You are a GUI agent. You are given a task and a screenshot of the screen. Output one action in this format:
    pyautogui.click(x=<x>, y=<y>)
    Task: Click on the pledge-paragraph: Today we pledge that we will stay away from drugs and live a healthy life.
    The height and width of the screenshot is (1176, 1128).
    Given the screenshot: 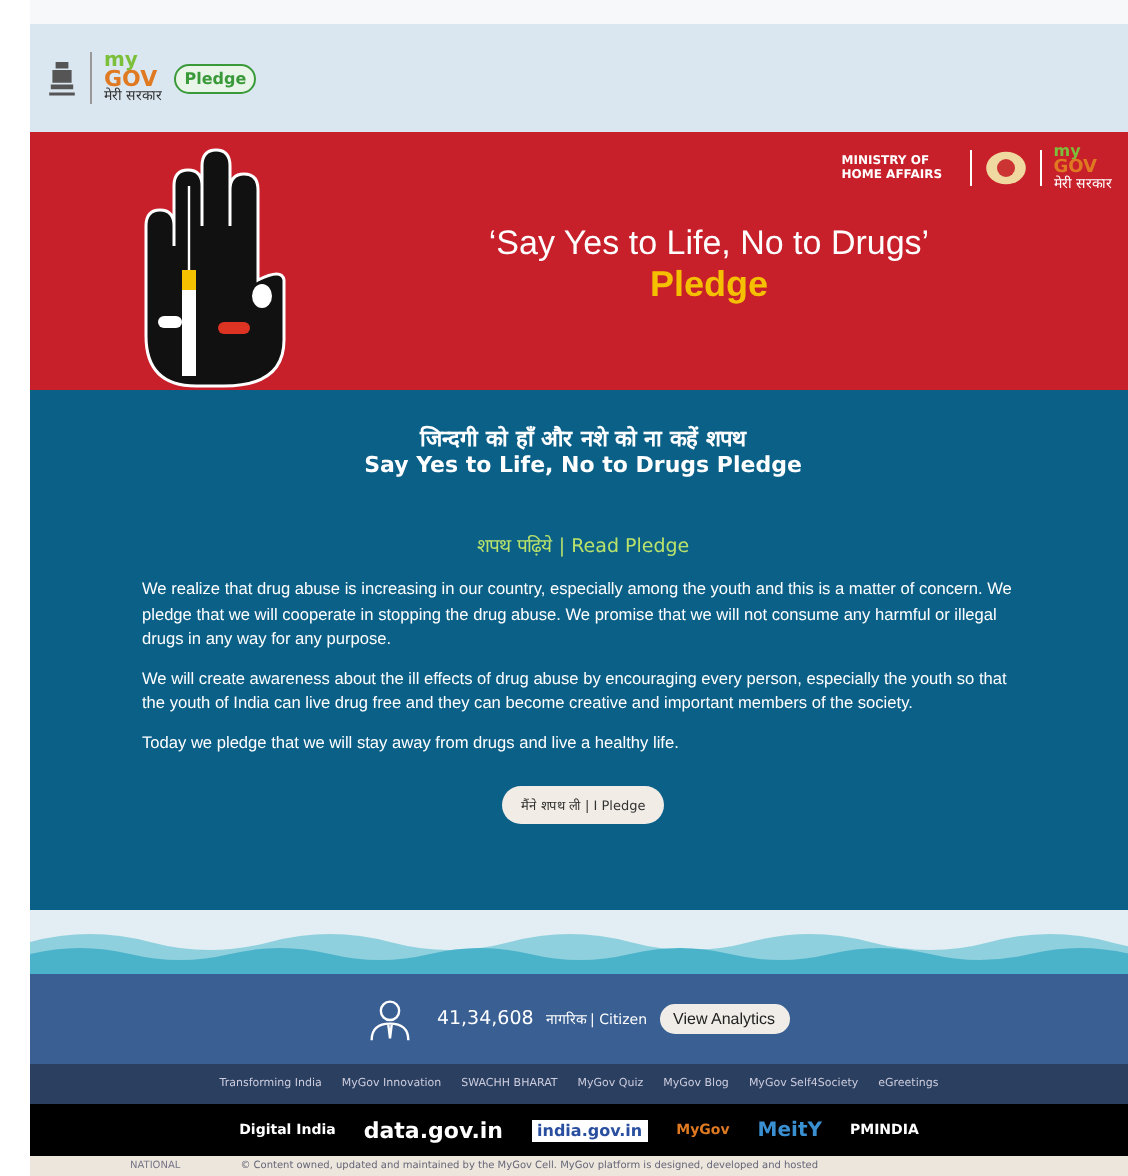 What is the action you would take?
    pyautogui.click(x=411, y=741)
    